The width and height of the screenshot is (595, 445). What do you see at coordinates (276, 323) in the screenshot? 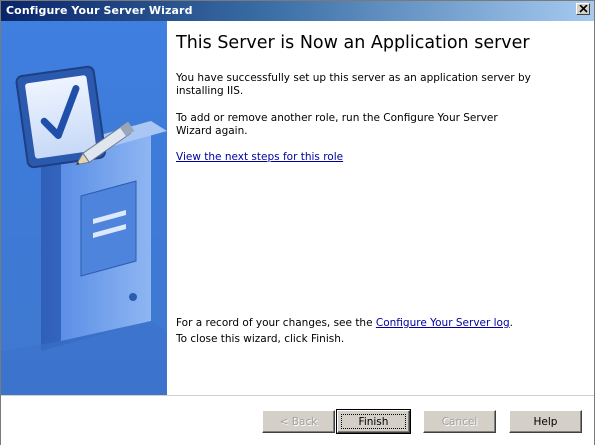
I see `record-prefix: For a record of your changes, see the` at bounding box center [276, 323].